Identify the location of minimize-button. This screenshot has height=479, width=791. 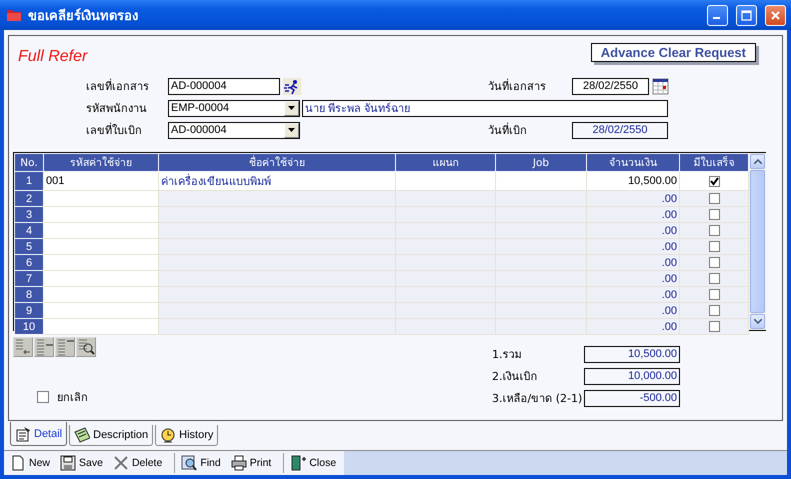
(717, 15).